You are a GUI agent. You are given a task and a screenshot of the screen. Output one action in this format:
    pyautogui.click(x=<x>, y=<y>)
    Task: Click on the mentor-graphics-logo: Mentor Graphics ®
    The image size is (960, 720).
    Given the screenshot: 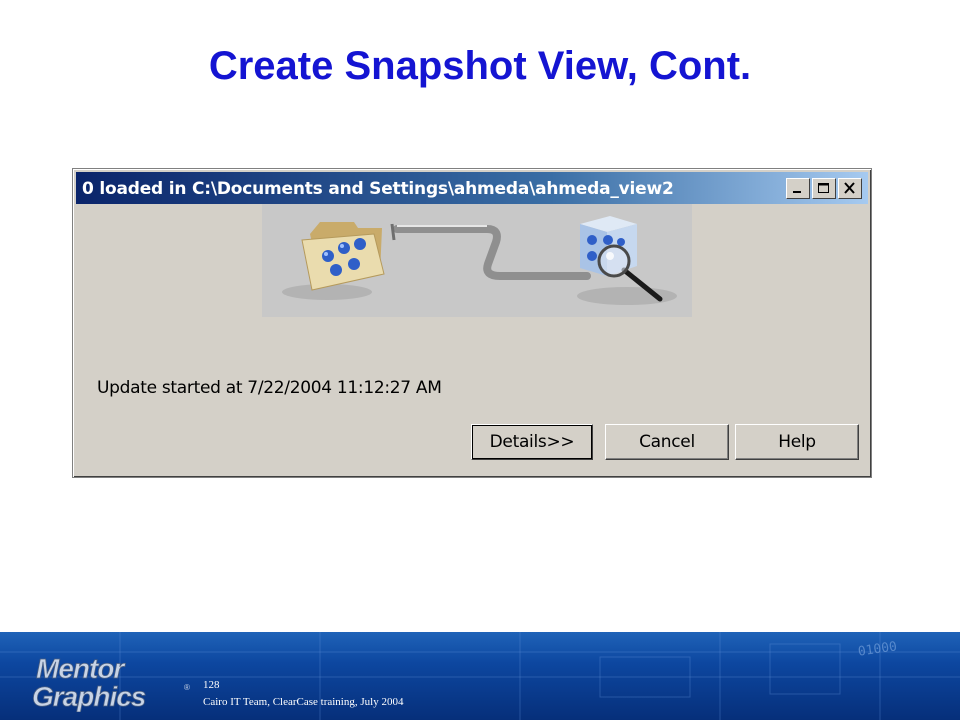 What is the action you would take?
    pyautogui.click(x=111, y=683)
    